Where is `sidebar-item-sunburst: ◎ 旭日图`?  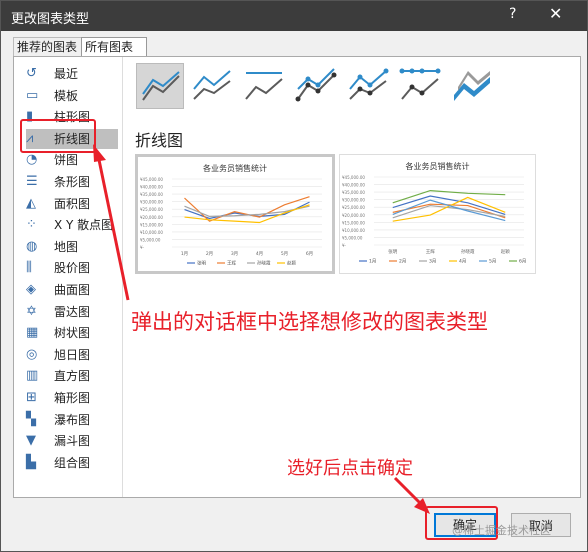
sidebar-item-sunburst: ◎ 旭日图 is located at coordinates (72, 355).